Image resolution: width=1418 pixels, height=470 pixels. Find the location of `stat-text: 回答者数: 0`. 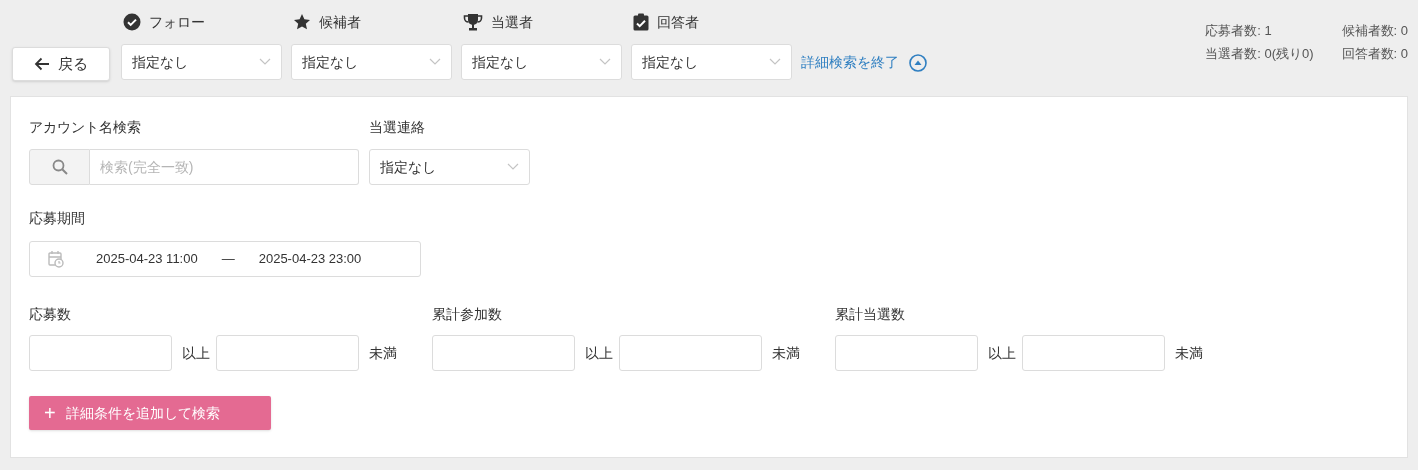

stat-text: 回答者数: 0 is located at coordinates (1374, 53).